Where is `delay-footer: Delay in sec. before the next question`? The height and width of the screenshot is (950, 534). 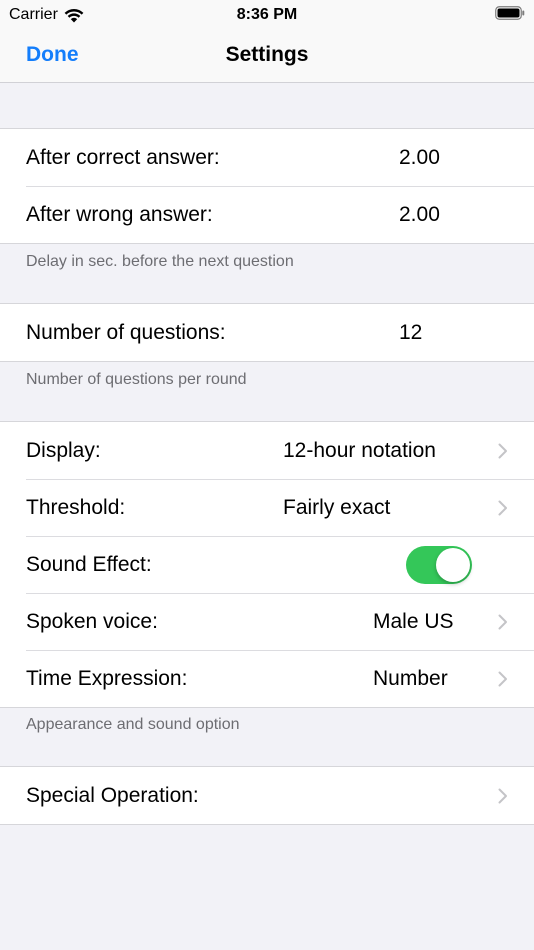 delay-footer: Delay in sec. before the next question is located at coordinates (160, 261).